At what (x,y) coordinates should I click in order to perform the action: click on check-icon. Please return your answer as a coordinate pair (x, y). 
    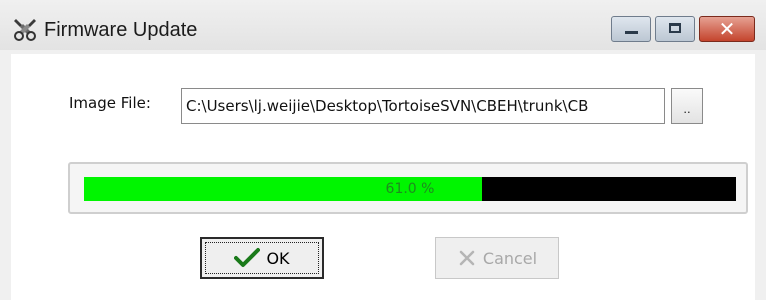
    Looking at the image, I should click on (247, 257).